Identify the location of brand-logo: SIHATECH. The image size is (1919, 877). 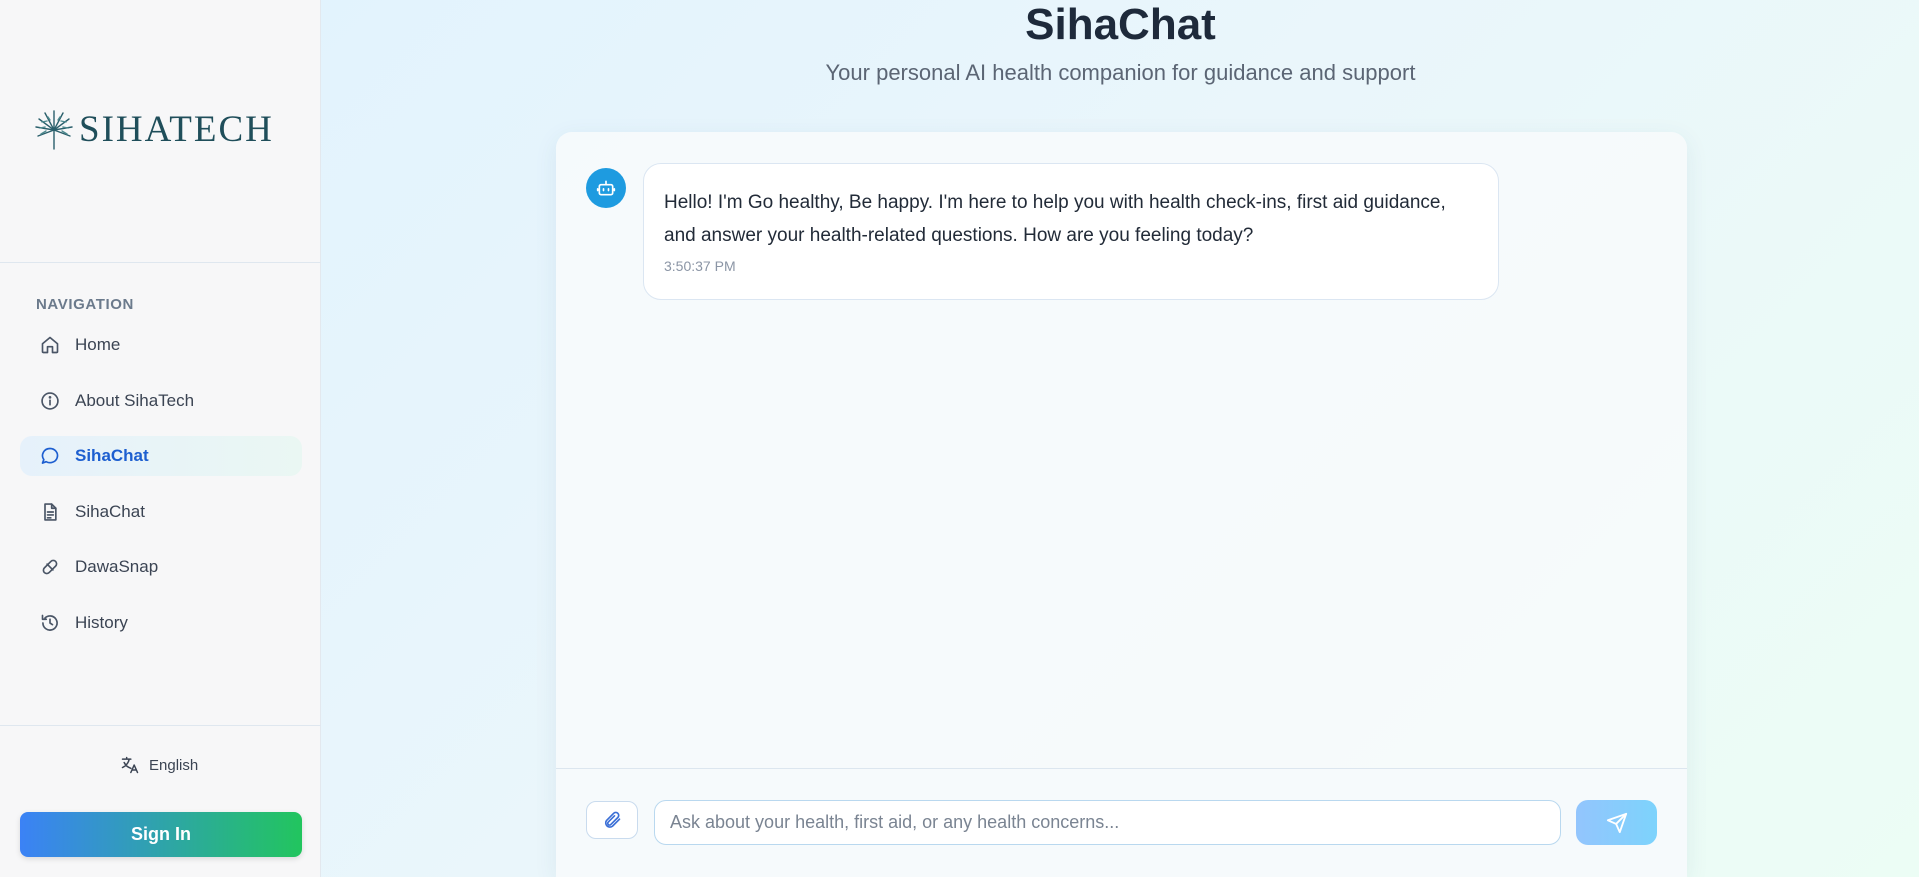
(153, 129).